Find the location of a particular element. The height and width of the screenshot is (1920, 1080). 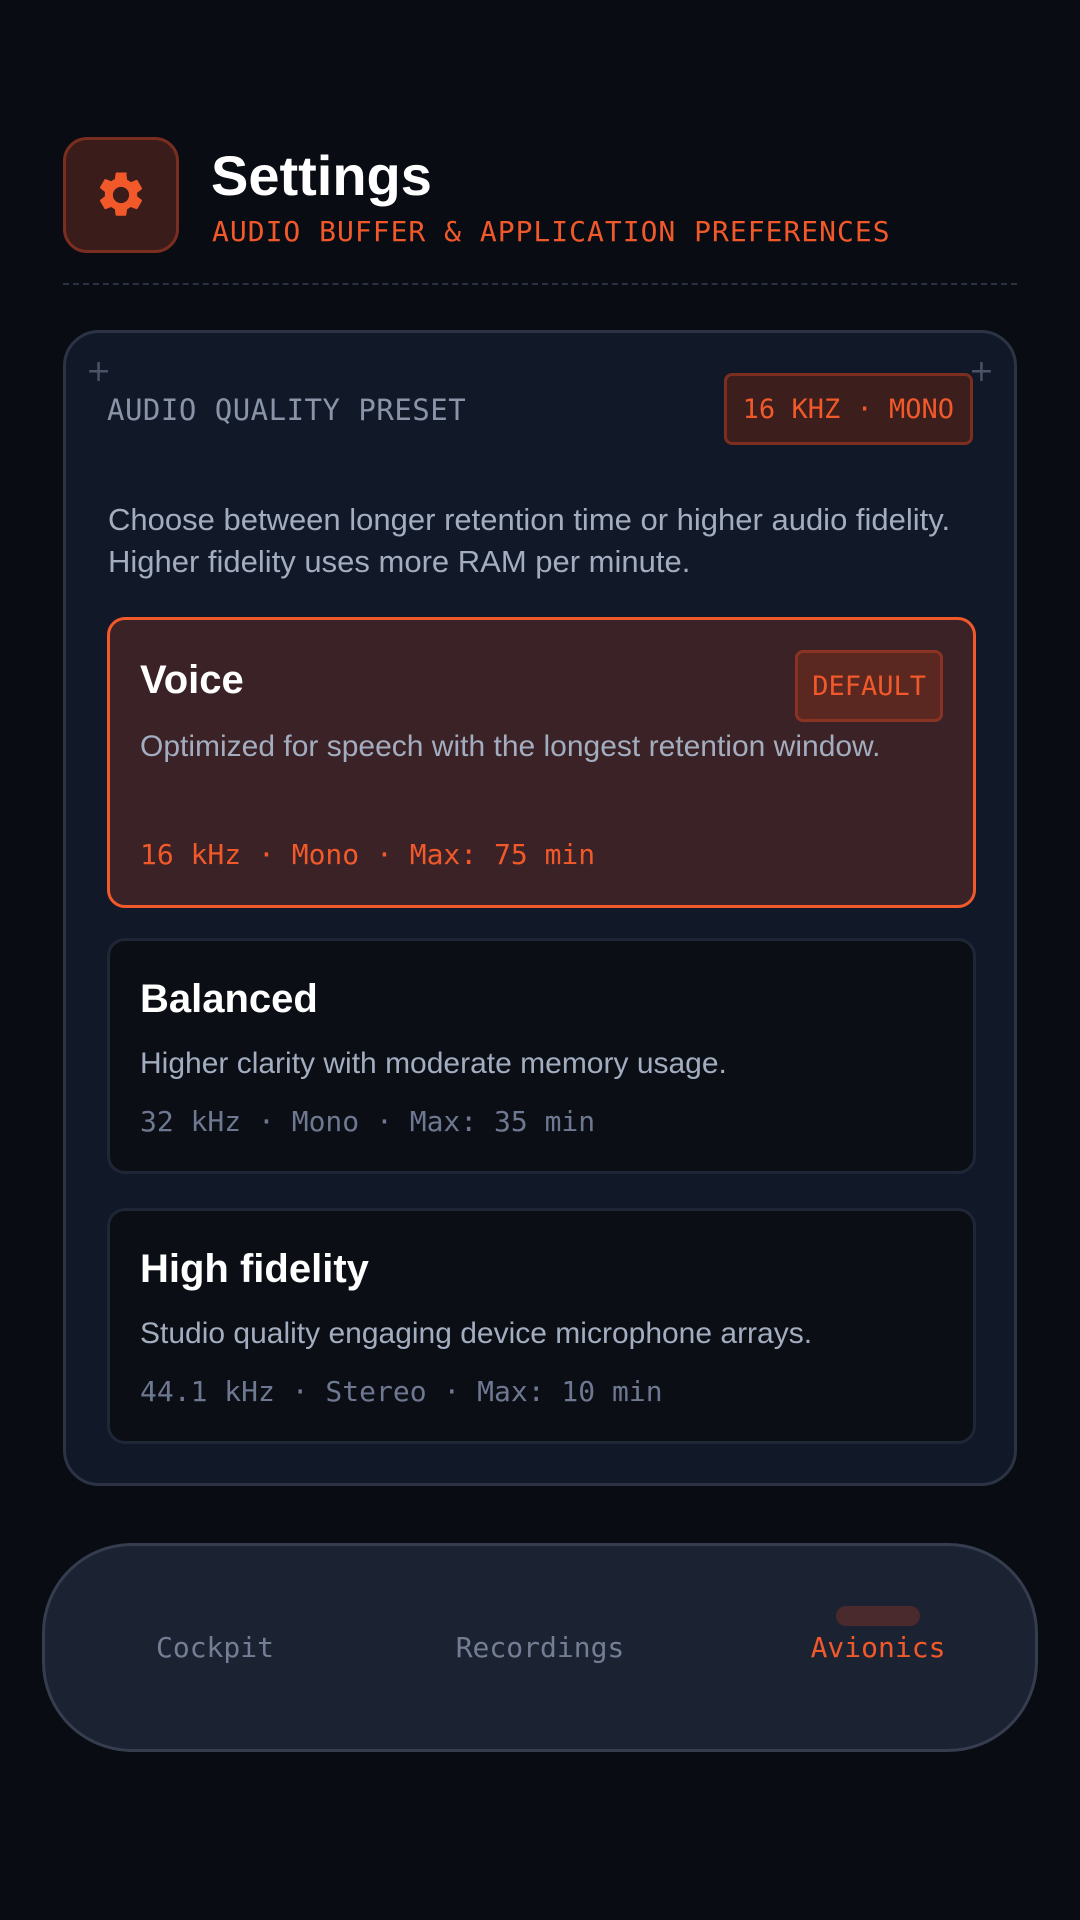

bottom-nav: Cockpit Recordings Avionics is located at coordinates (540, 1647).